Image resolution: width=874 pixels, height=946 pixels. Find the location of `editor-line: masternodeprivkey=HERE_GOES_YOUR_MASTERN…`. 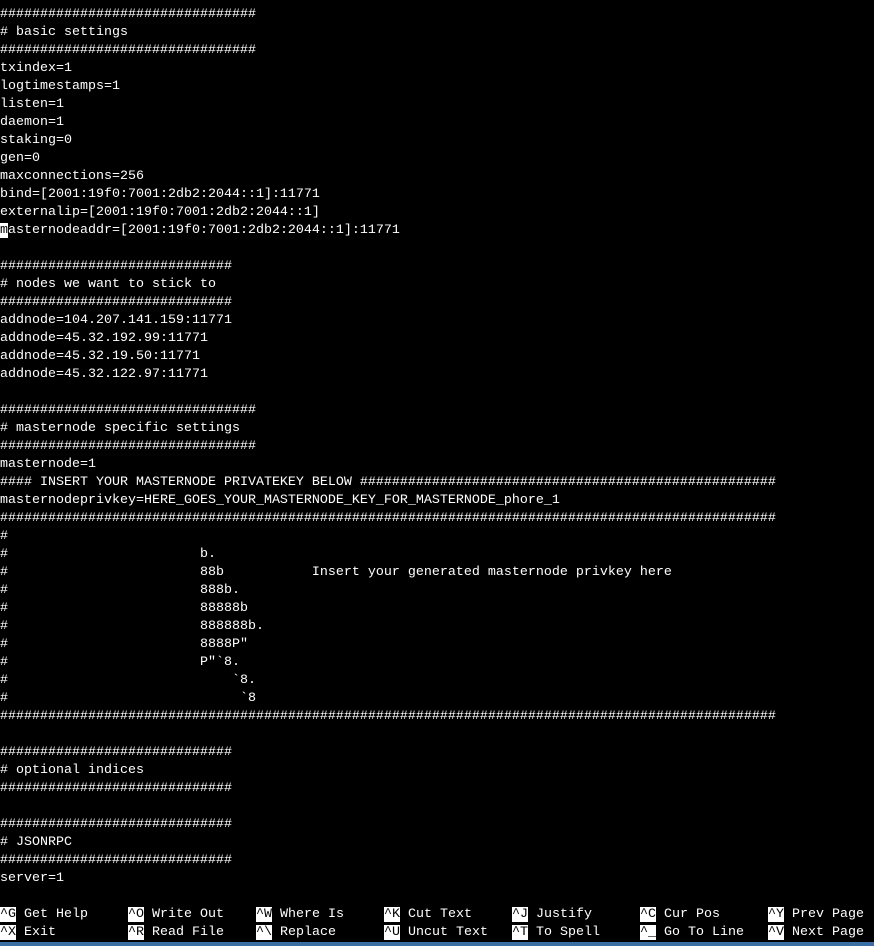

editor-line: masternodeprivkey=HERE_GOES_YOUR_MASTERN… is located at coordinates (437, 501).